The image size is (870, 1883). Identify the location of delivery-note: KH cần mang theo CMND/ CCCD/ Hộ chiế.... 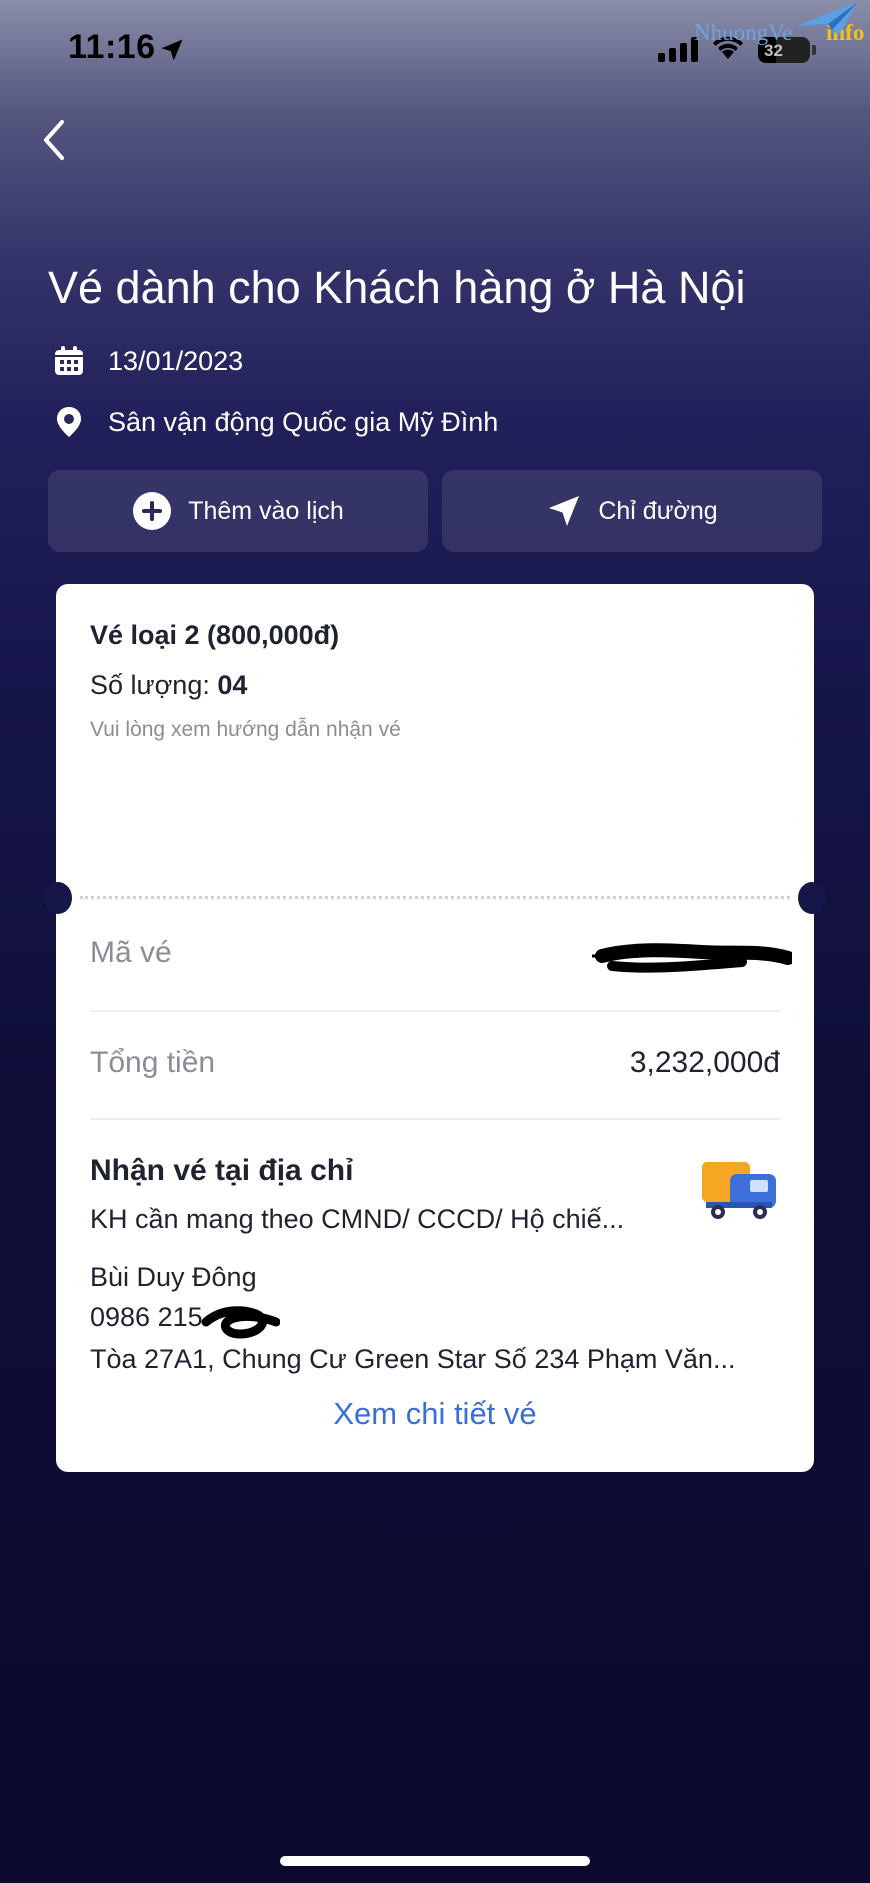
(357, 1219).